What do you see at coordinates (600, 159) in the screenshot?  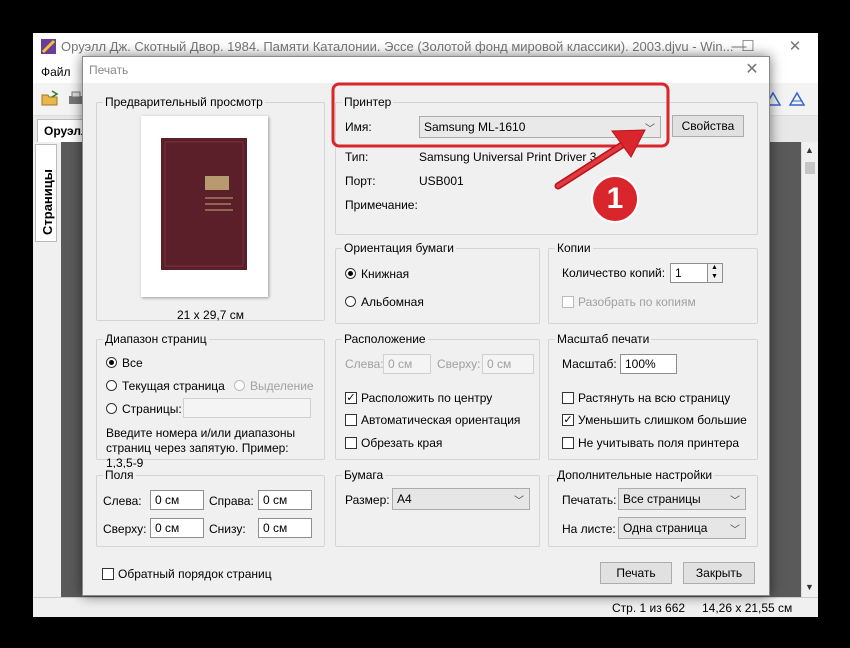 I see `annotation-arrow` at bounding box center [600, 159].